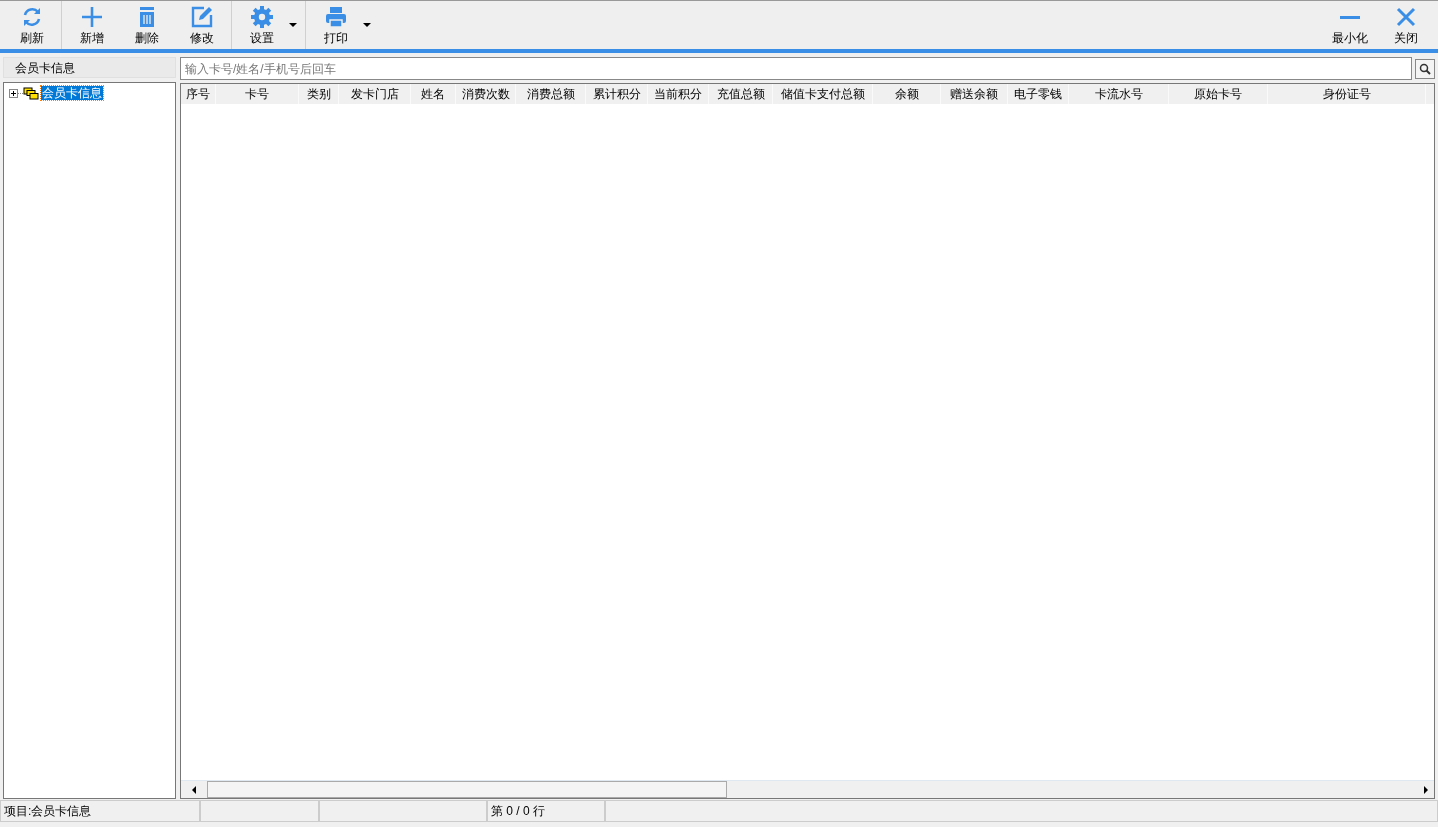 This screenshot has width=1438, height=827. I want to click on toolbar-button: 刷新, so click(31, 25).